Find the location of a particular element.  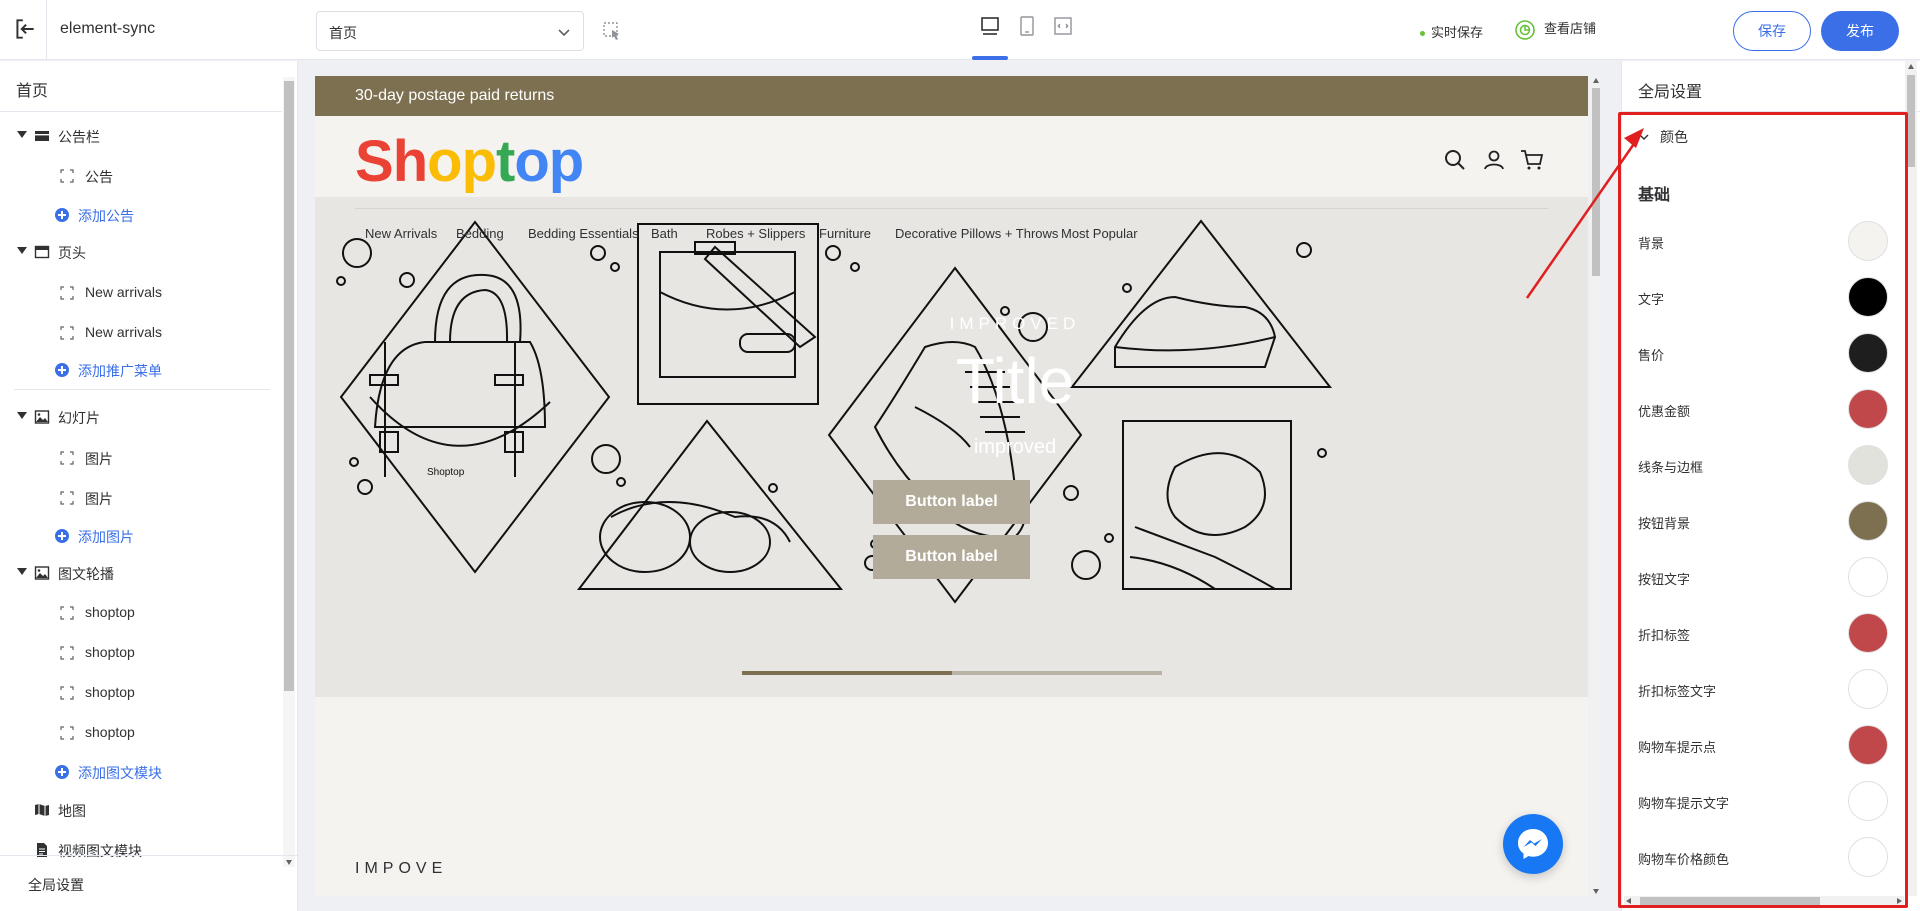

global-settings-link: 全局设置 is located at coordinates (56, 885).